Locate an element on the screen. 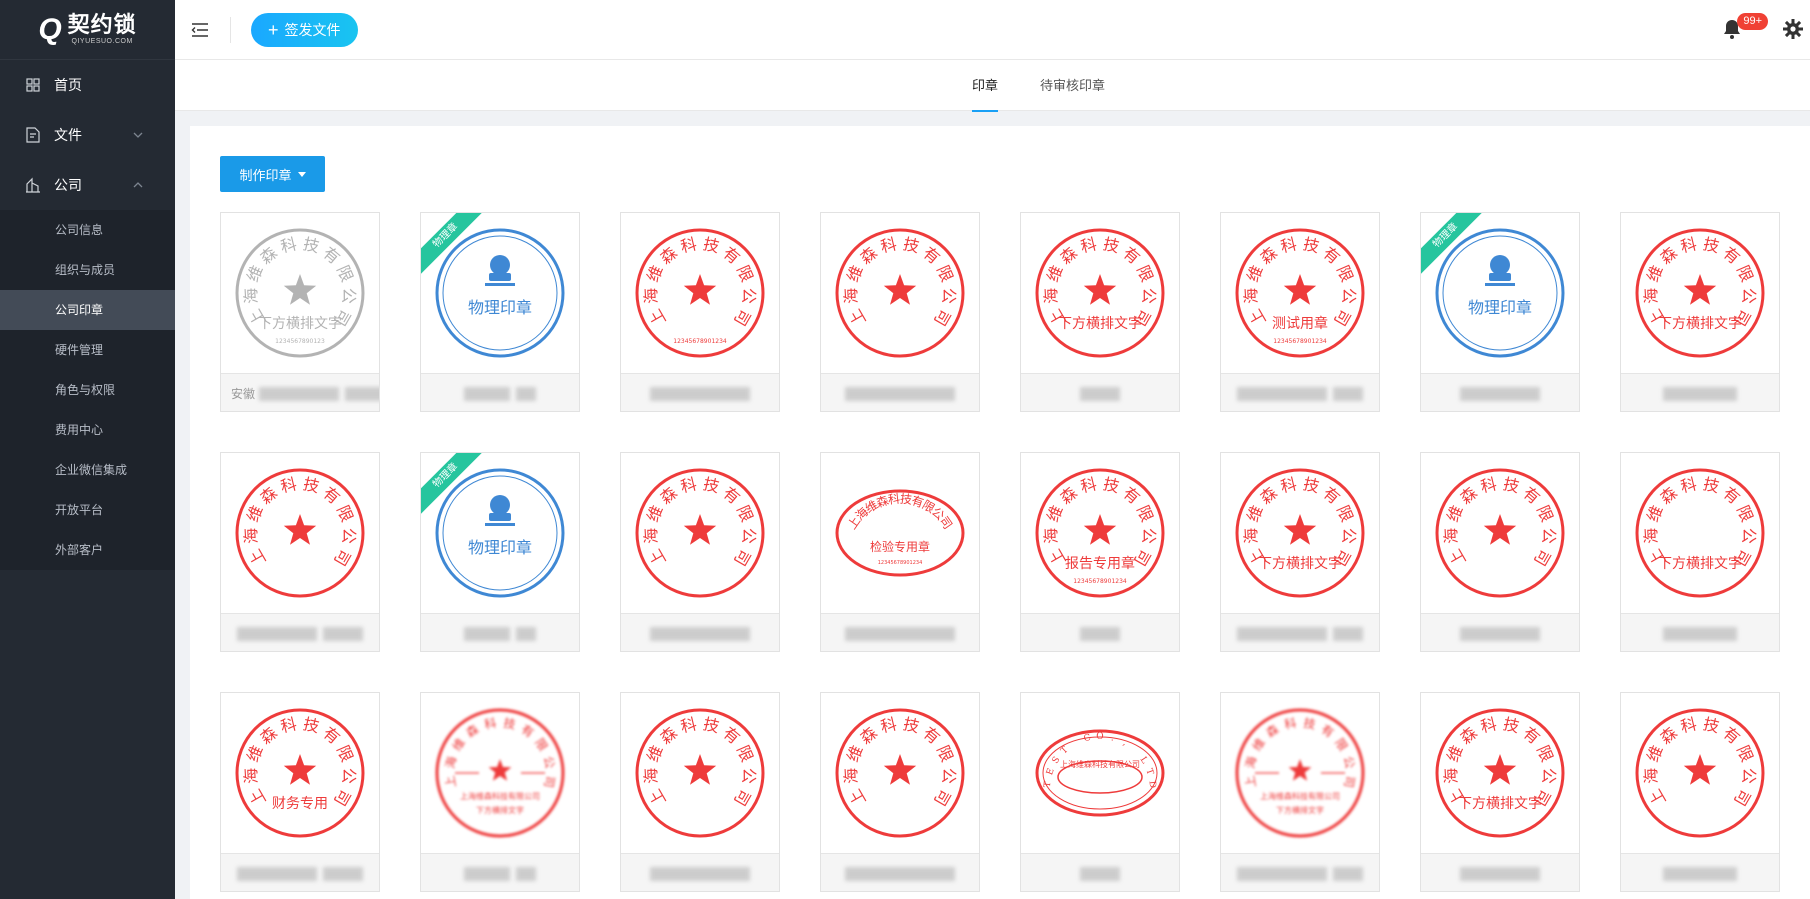 This screenshot has width=1810, height=899. sidebar-subitem-open-platform: 开放平台 is located at coordinates (87, 510).